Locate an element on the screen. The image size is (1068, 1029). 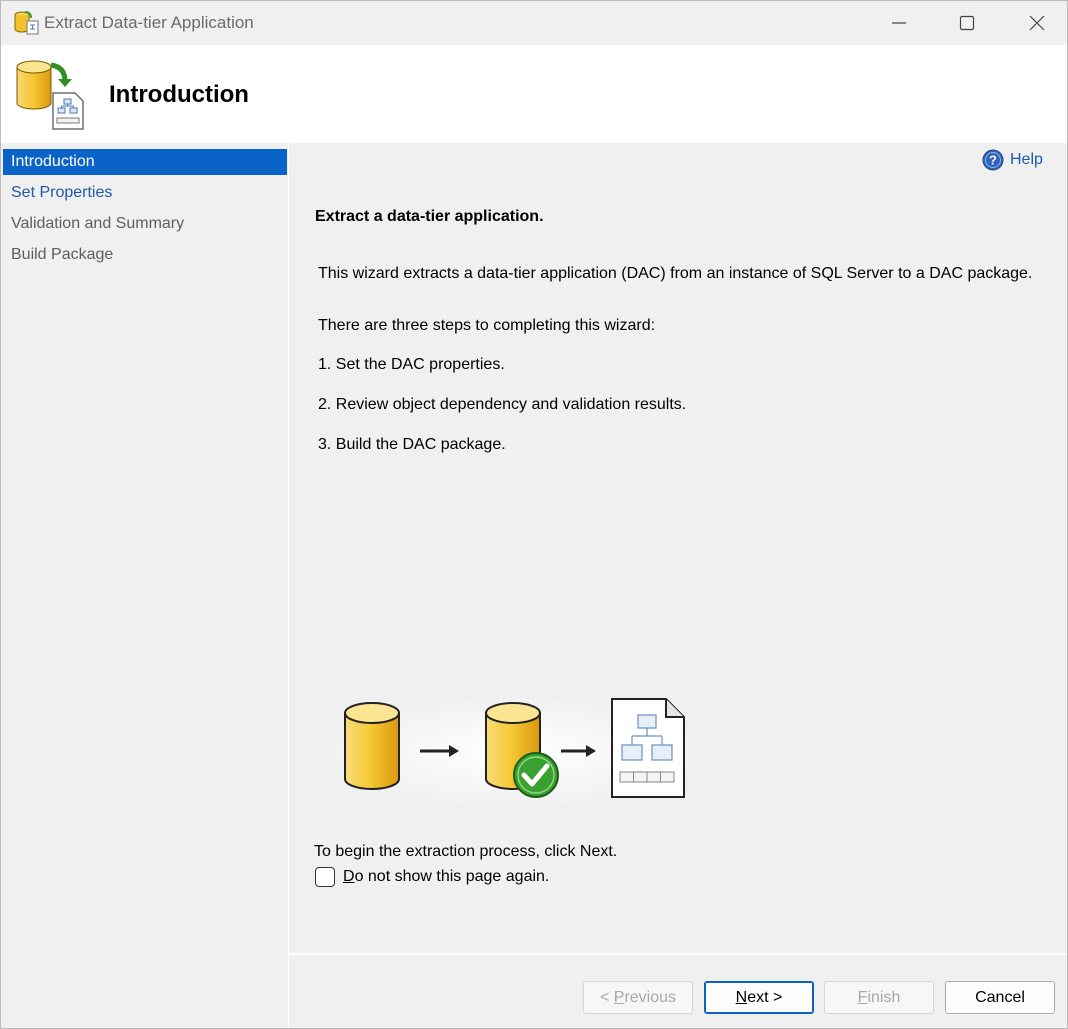
close-button is located at coordinates (1034, 23).